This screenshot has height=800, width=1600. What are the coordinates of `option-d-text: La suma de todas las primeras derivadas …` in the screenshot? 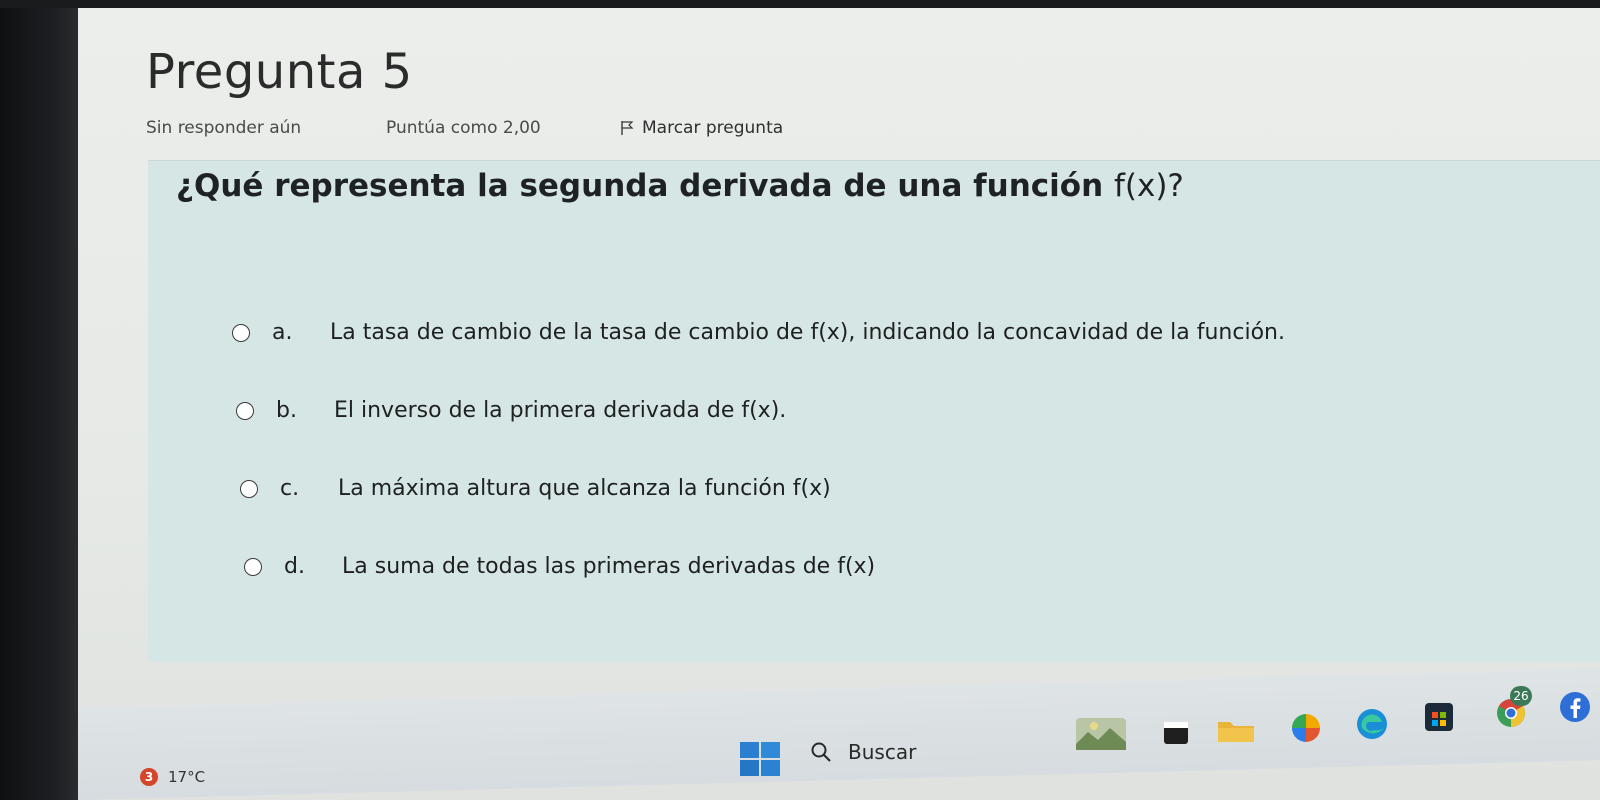 It's located at (609, 566).